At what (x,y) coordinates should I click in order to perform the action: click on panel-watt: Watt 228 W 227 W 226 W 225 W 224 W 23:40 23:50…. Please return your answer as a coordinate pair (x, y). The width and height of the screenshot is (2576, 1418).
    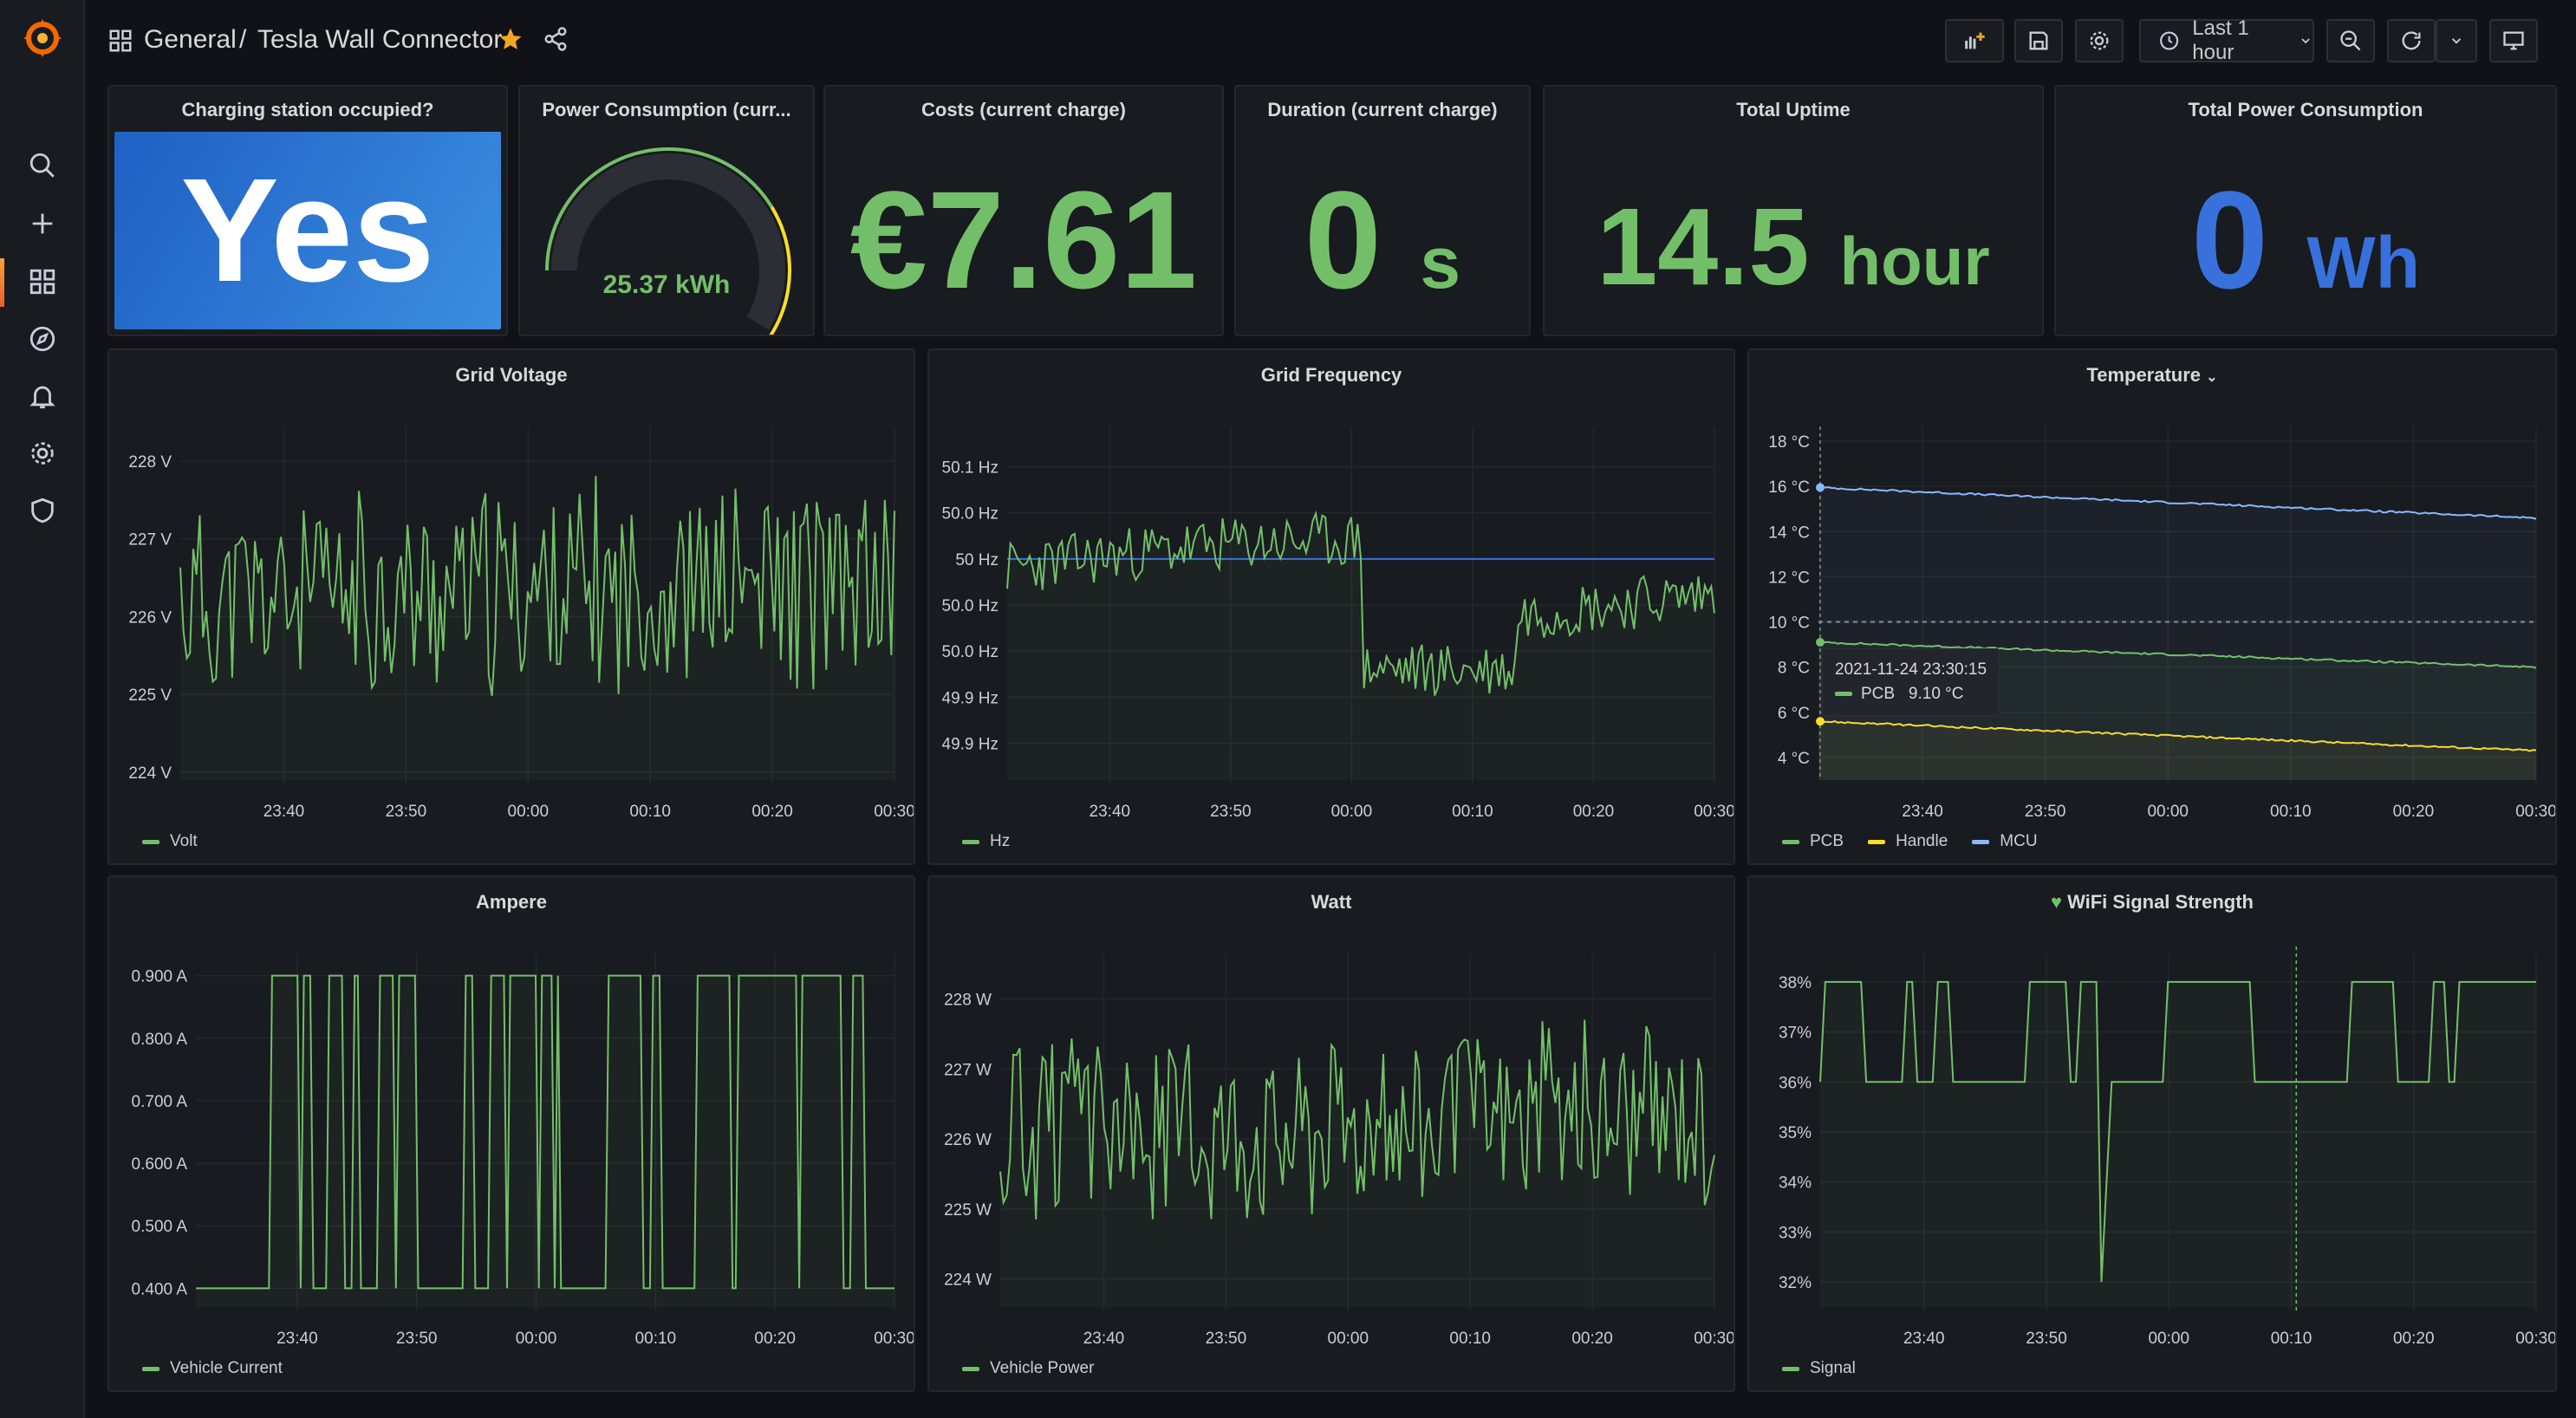
    Looking at the image, I should click on (1331, 1133).